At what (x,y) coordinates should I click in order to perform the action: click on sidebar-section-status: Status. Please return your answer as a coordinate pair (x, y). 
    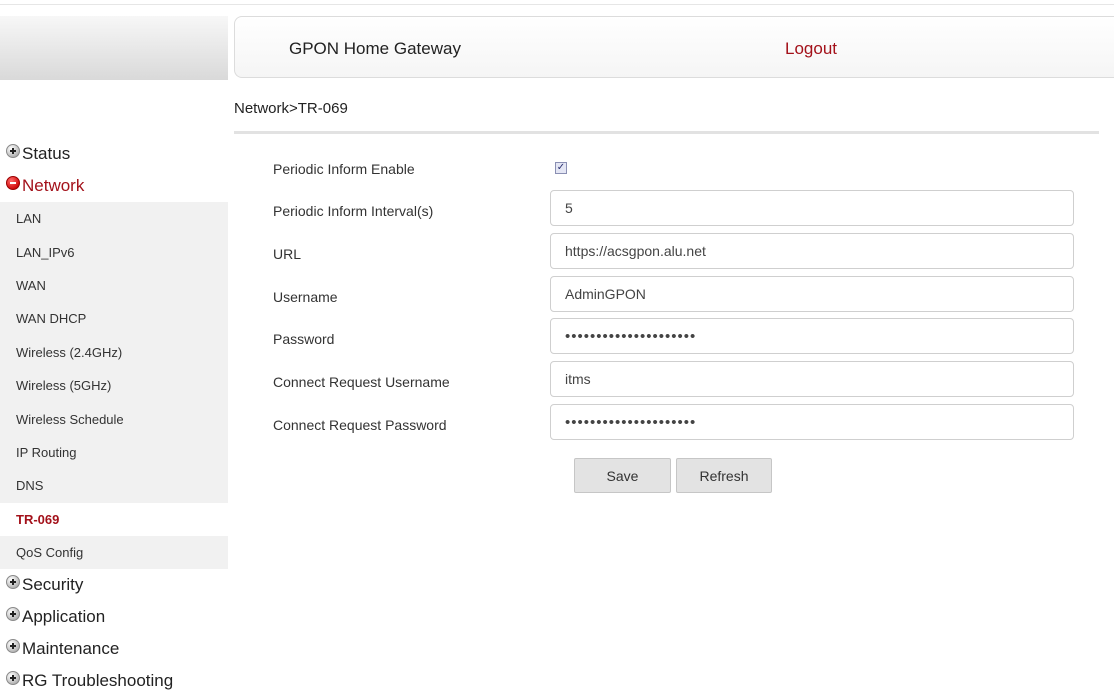
    Looking at the image, I should click on (114, 154).